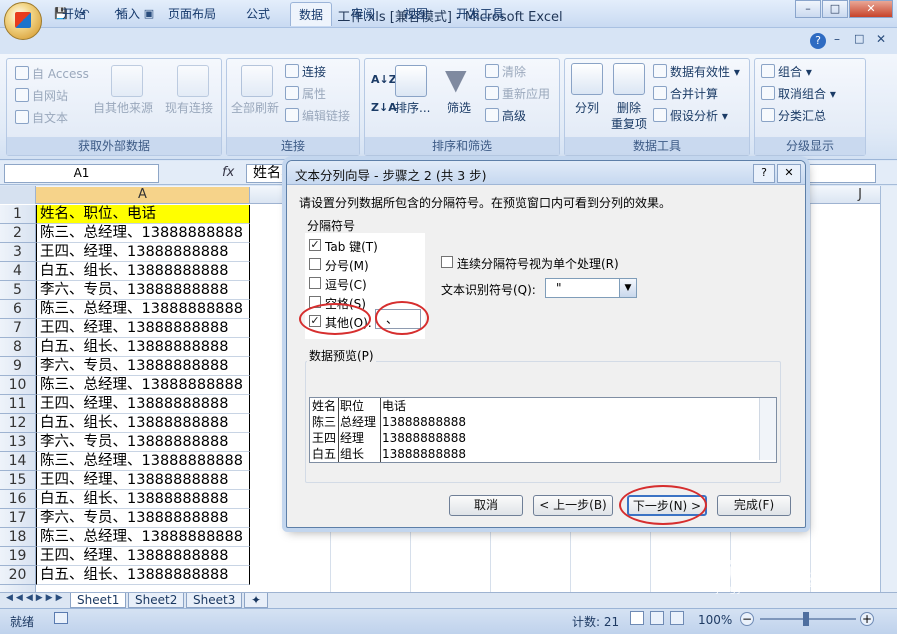  What do you see at coordinates (18, 195) in the screenshot?
I see `select-all-corner` at bounding box center [18, 195].